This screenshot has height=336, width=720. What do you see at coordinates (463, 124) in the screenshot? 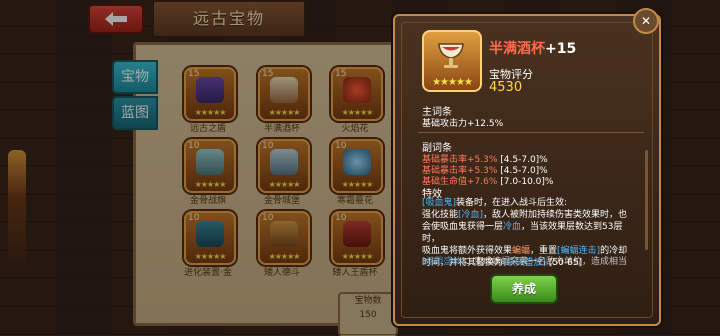
I see `main-stat: 基础攻击力+12.5%` at bounding box center [463, 124].